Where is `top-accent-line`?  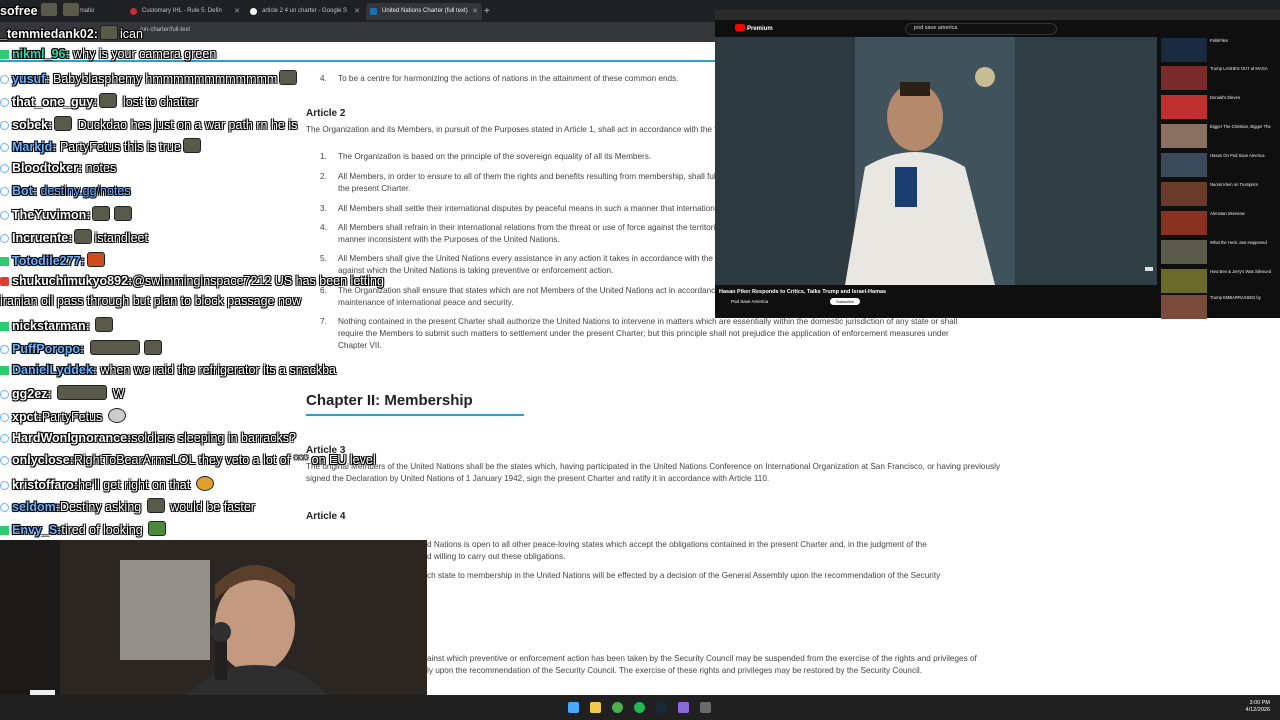
top-accent-line is located at coordinates (357, 61).